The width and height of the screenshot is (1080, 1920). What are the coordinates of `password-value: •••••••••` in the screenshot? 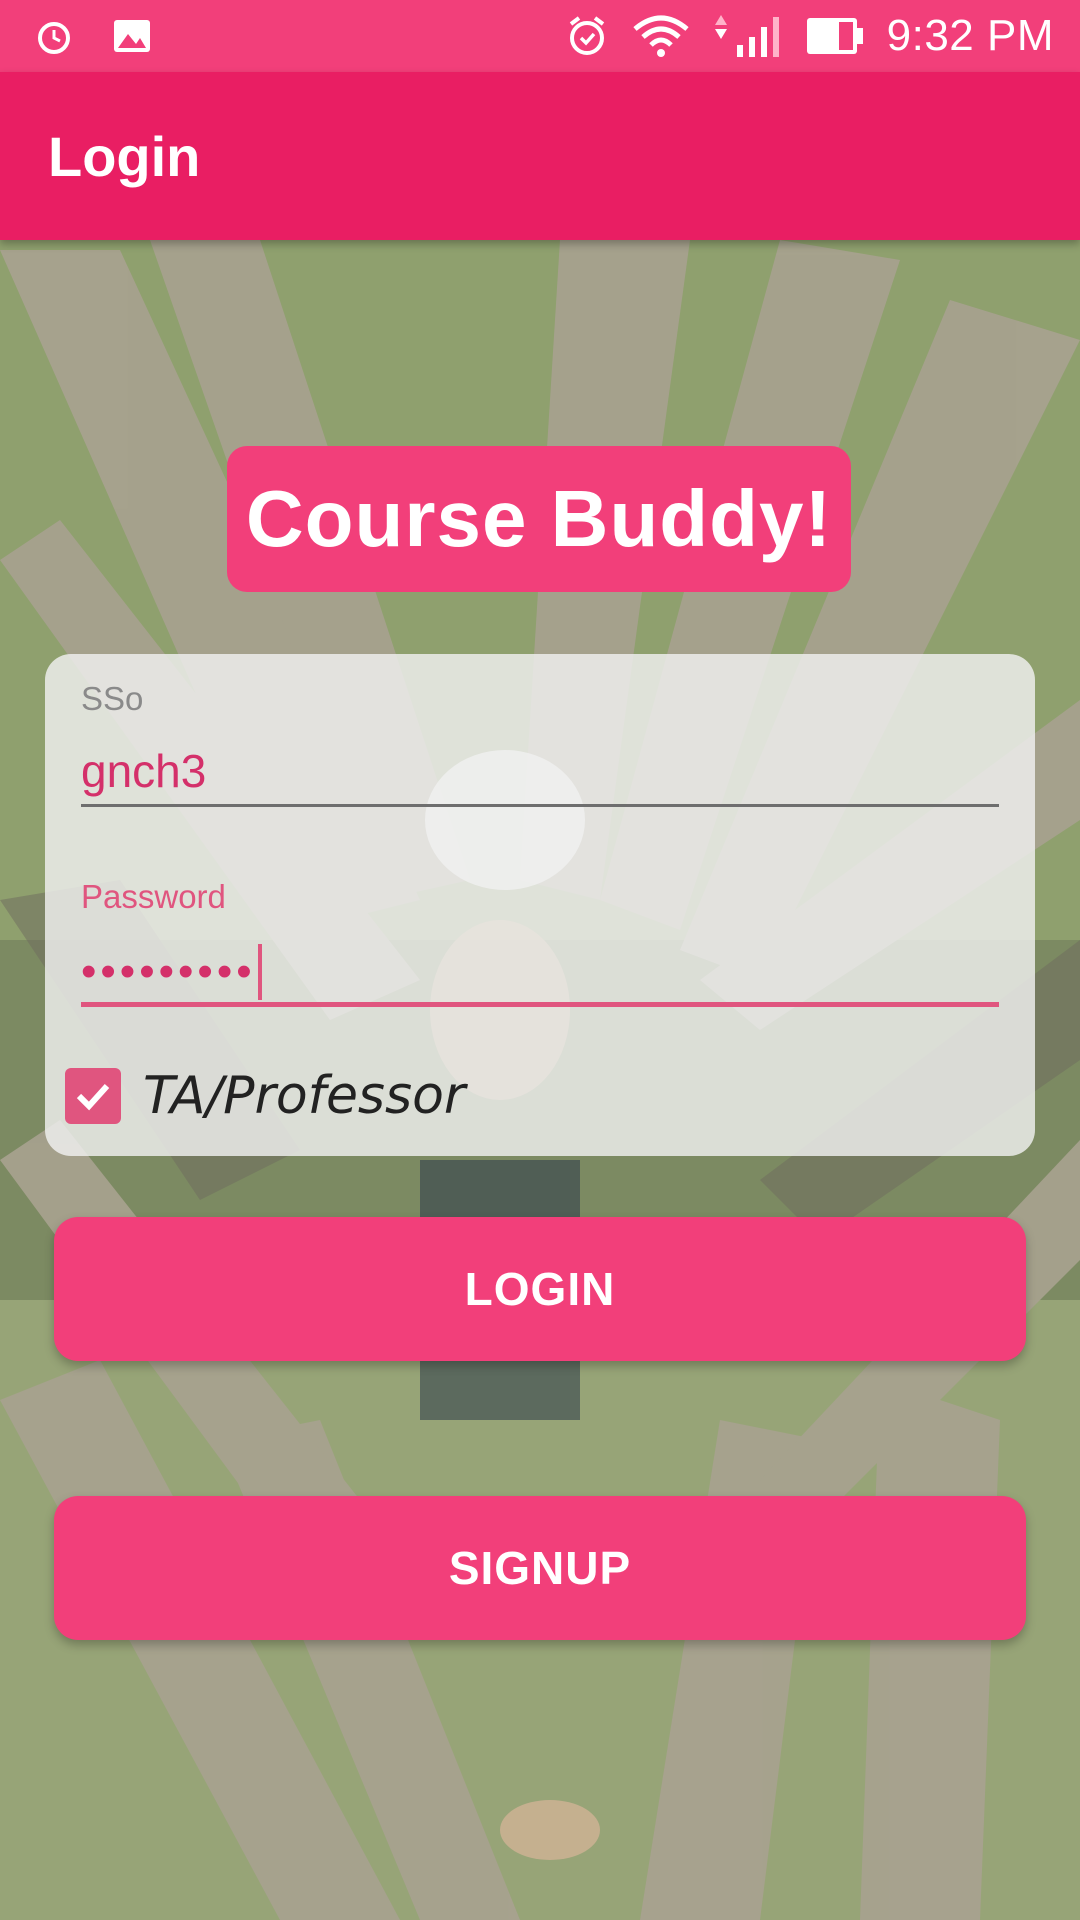 It's located at (168, 971).